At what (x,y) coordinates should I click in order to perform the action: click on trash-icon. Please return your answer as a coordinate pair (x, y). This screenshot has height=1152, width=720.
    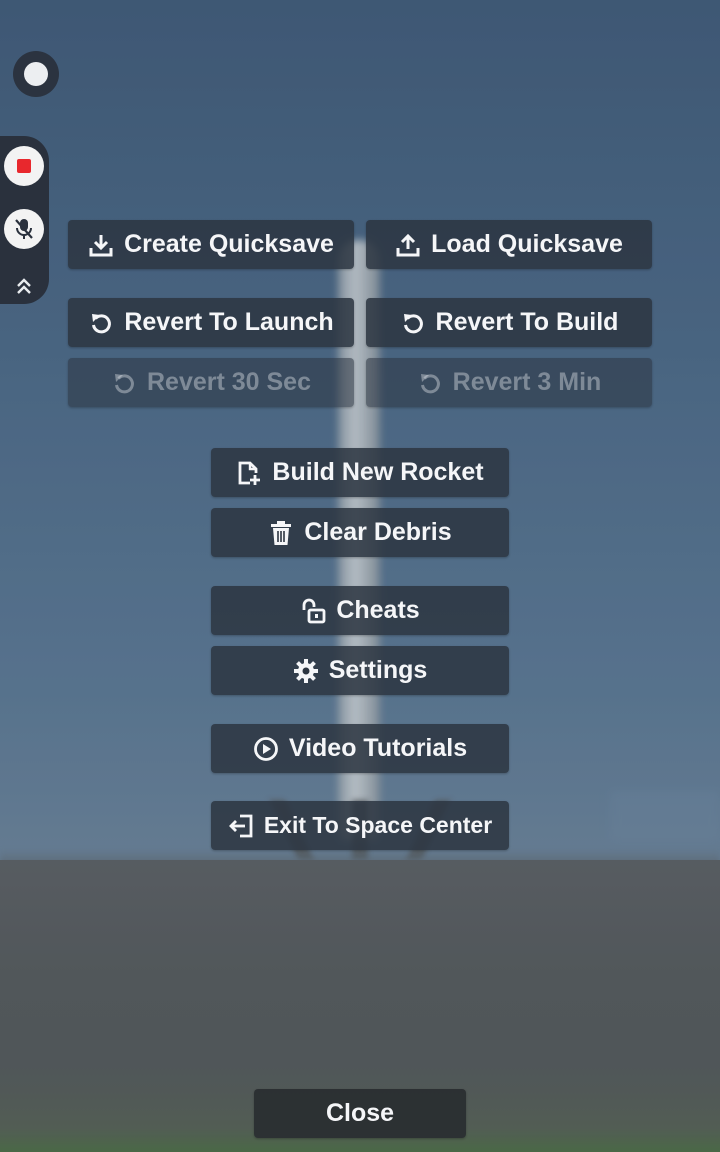
    Looking at the image, I should click on (281, 533).